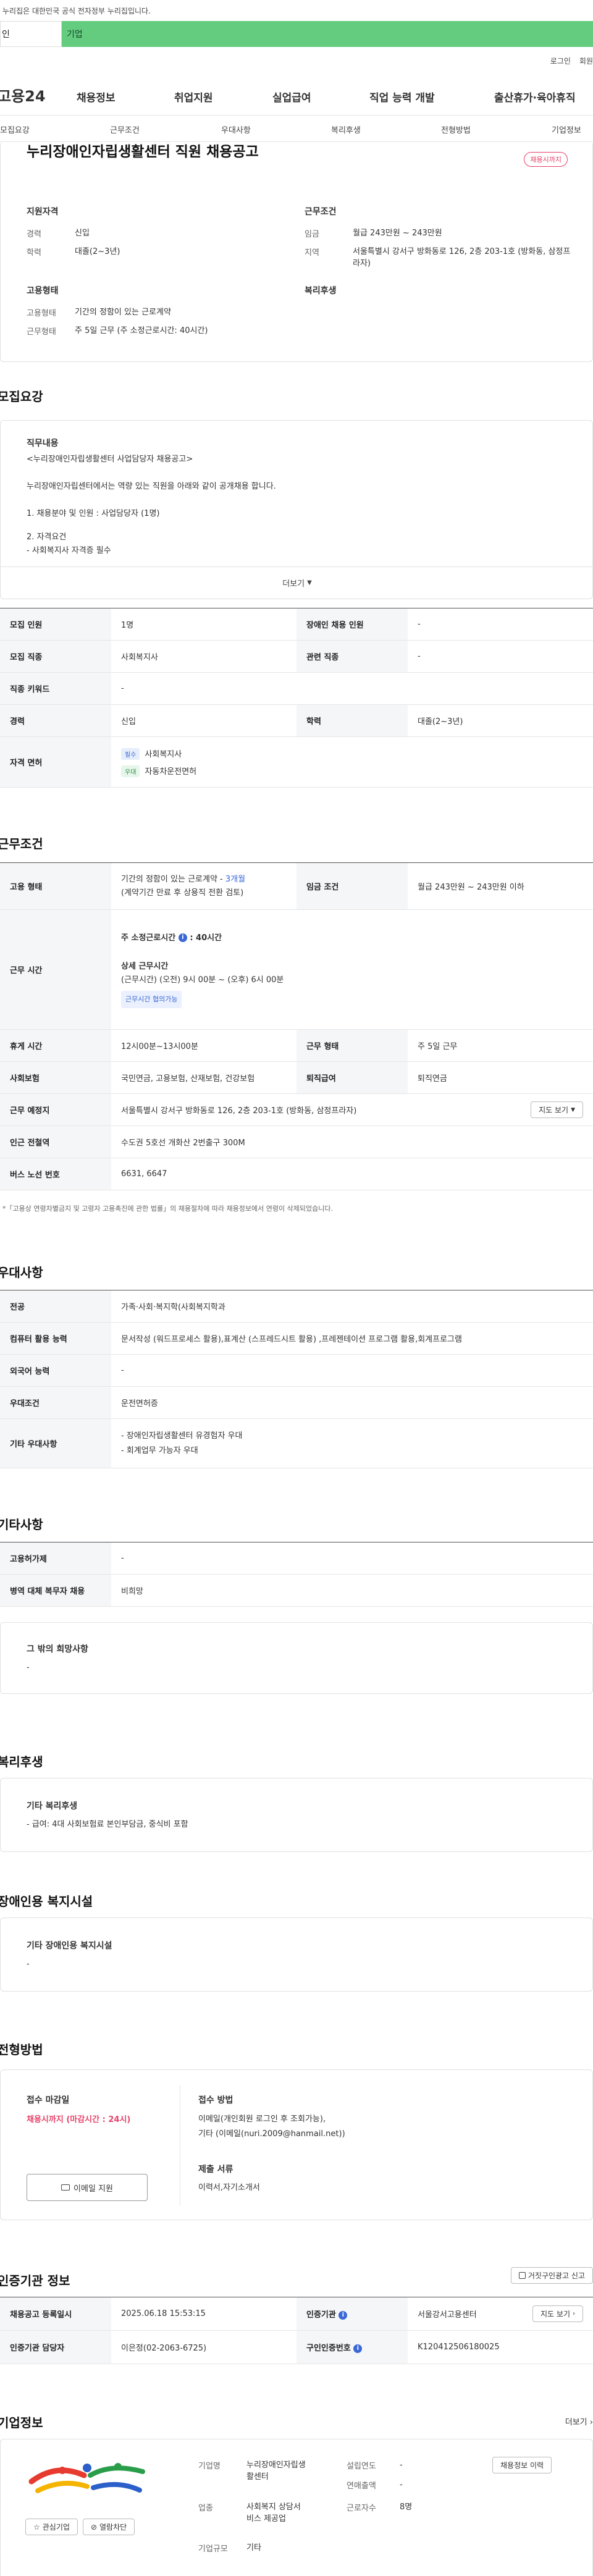 This screenshot has height=2576, width=593. I want to click on worktype-value: 주 5일 근무 (주 소정근로시간: 40시간), so click(141, 330).